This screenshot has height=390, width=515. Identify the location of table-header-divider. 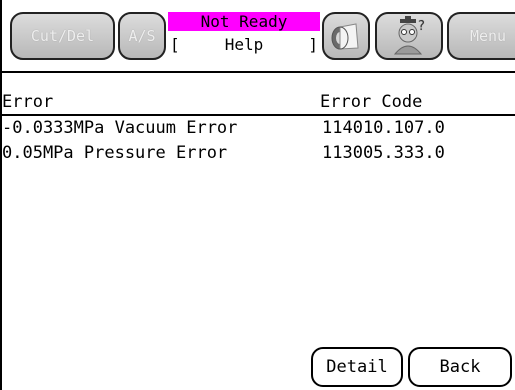
(257, 115).